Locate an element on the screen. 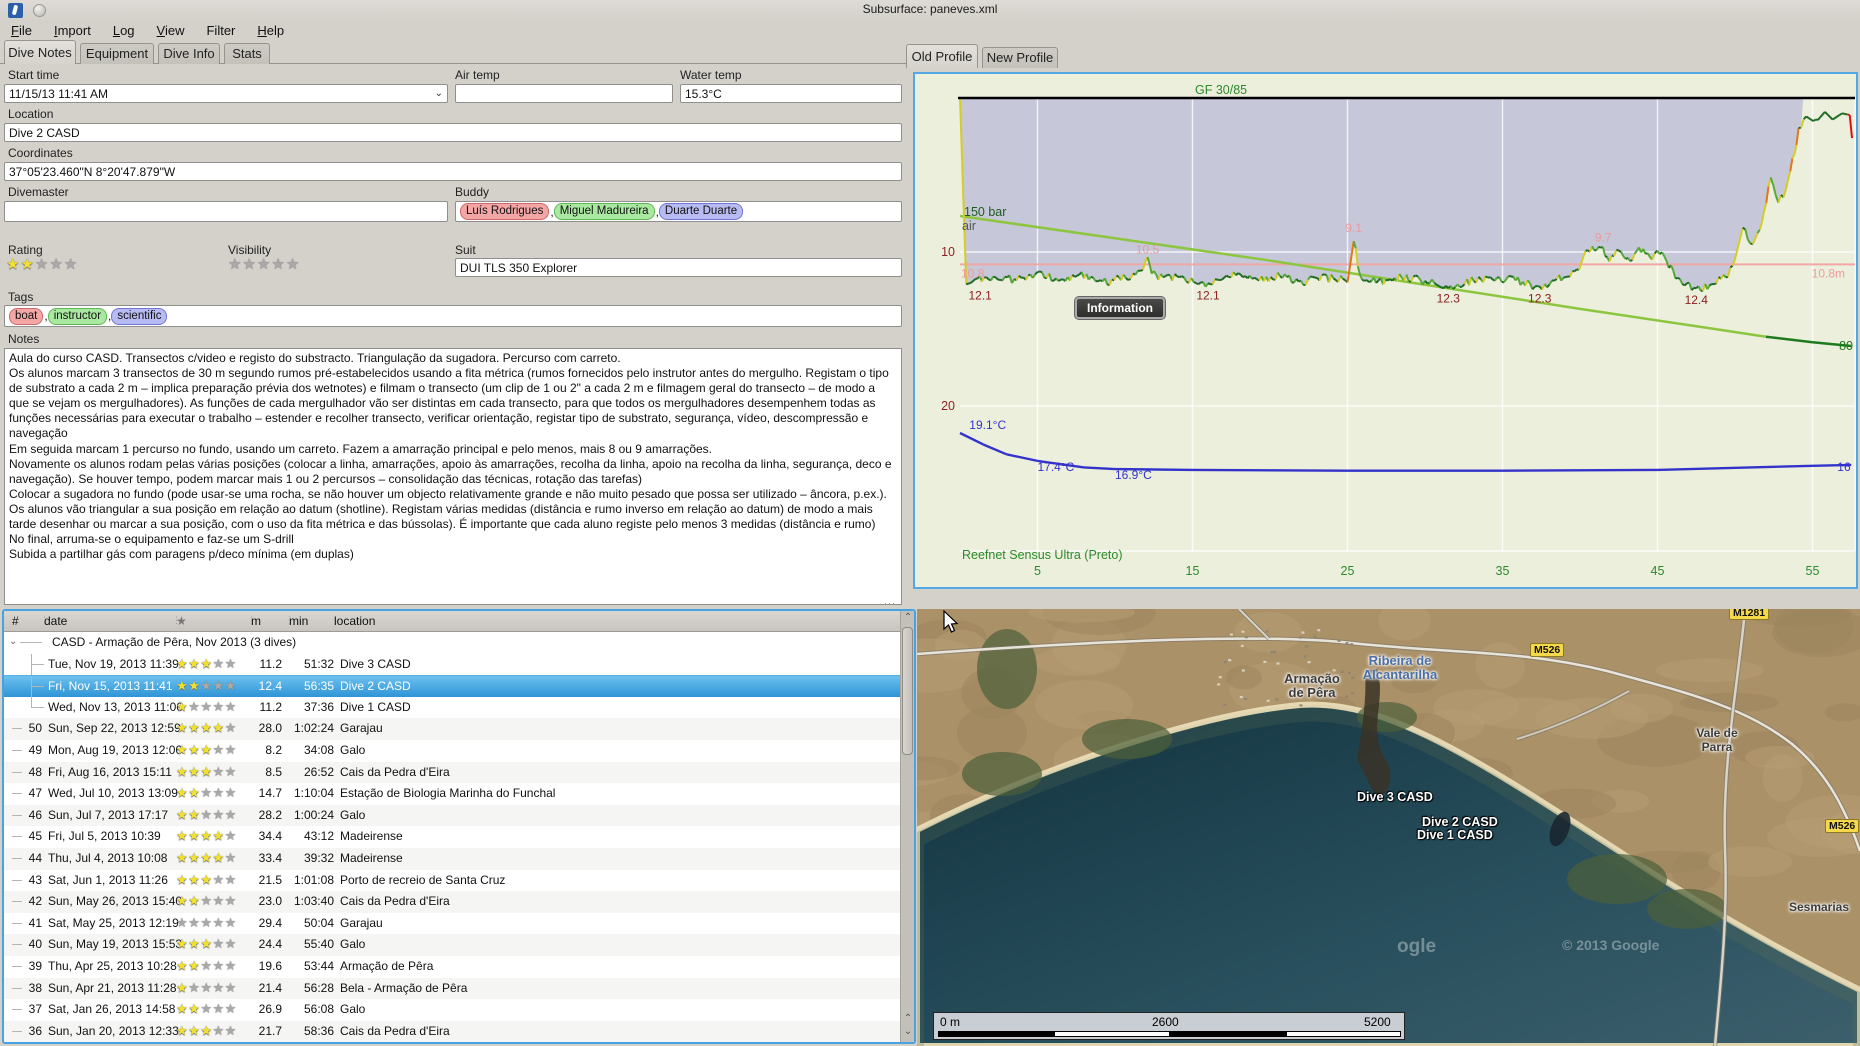  splitter-handle: ··· is located at coordinates (890, 603).